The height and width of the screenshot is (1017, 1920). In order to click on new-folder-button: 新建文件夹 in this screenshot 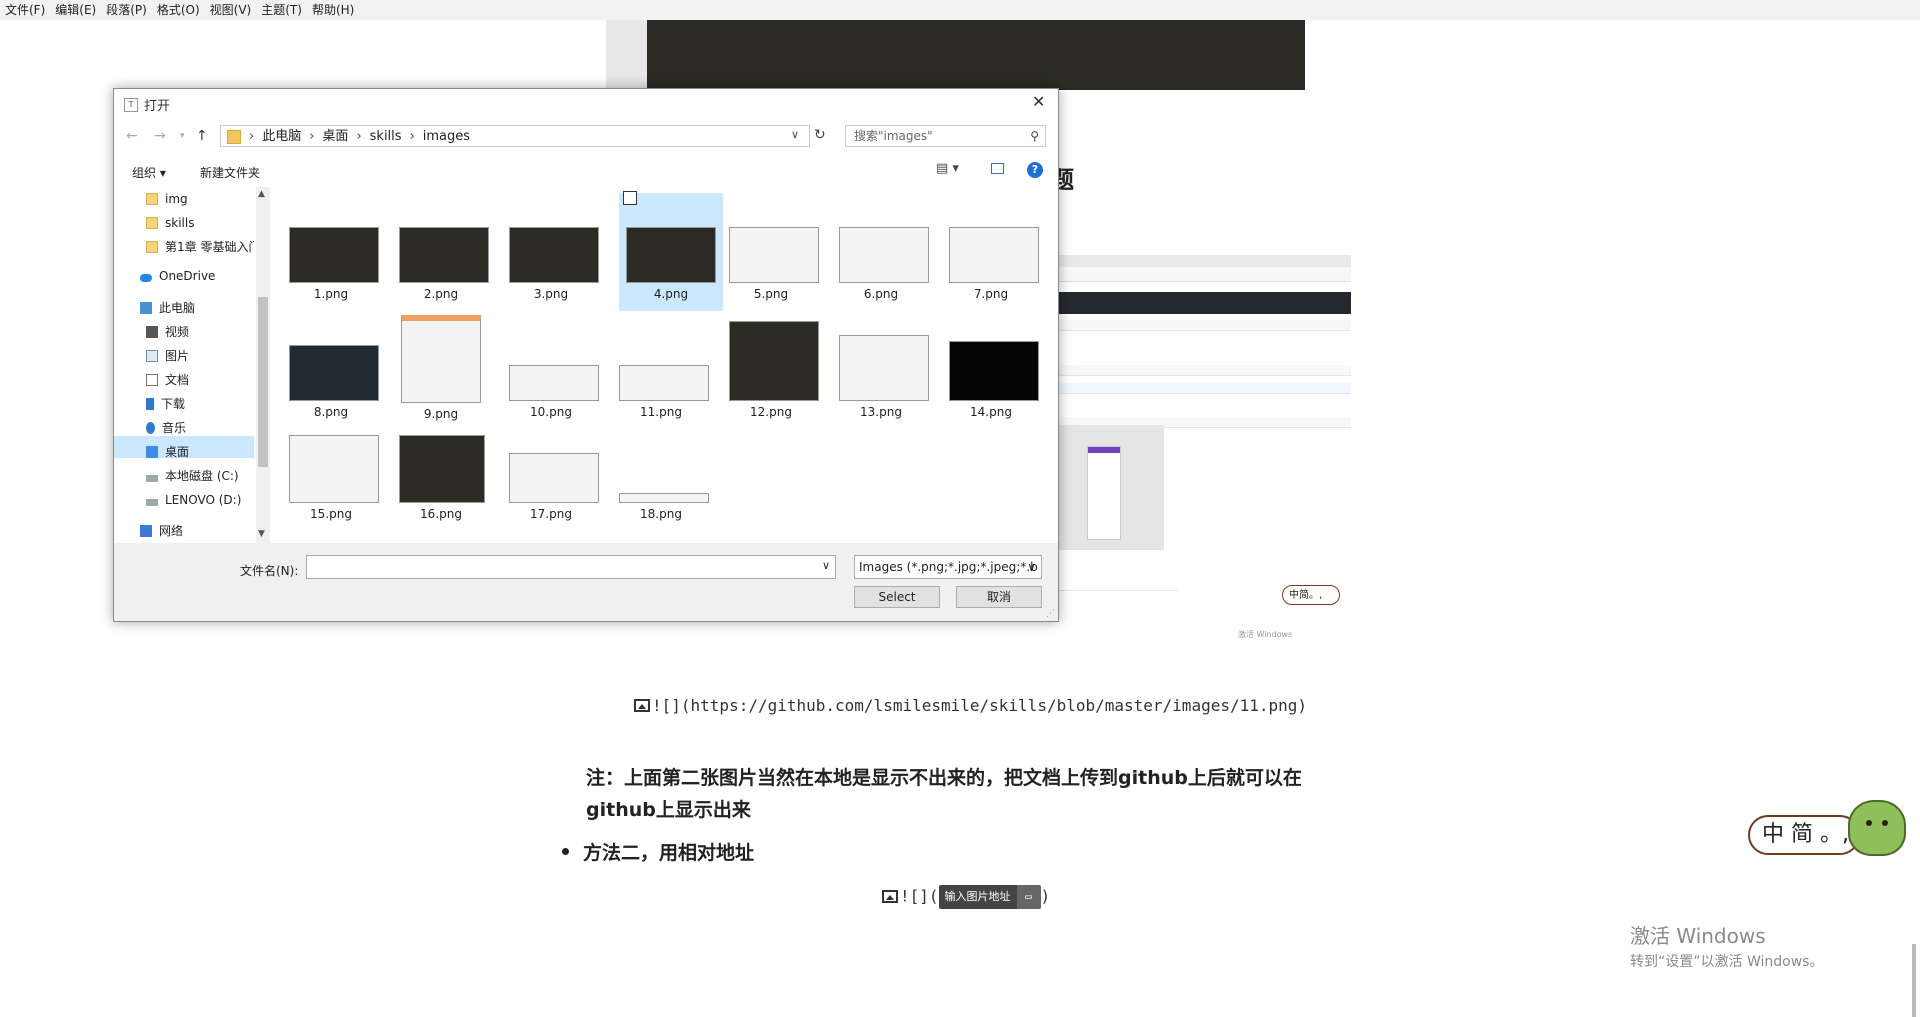, I will do `click(230, 172)`.